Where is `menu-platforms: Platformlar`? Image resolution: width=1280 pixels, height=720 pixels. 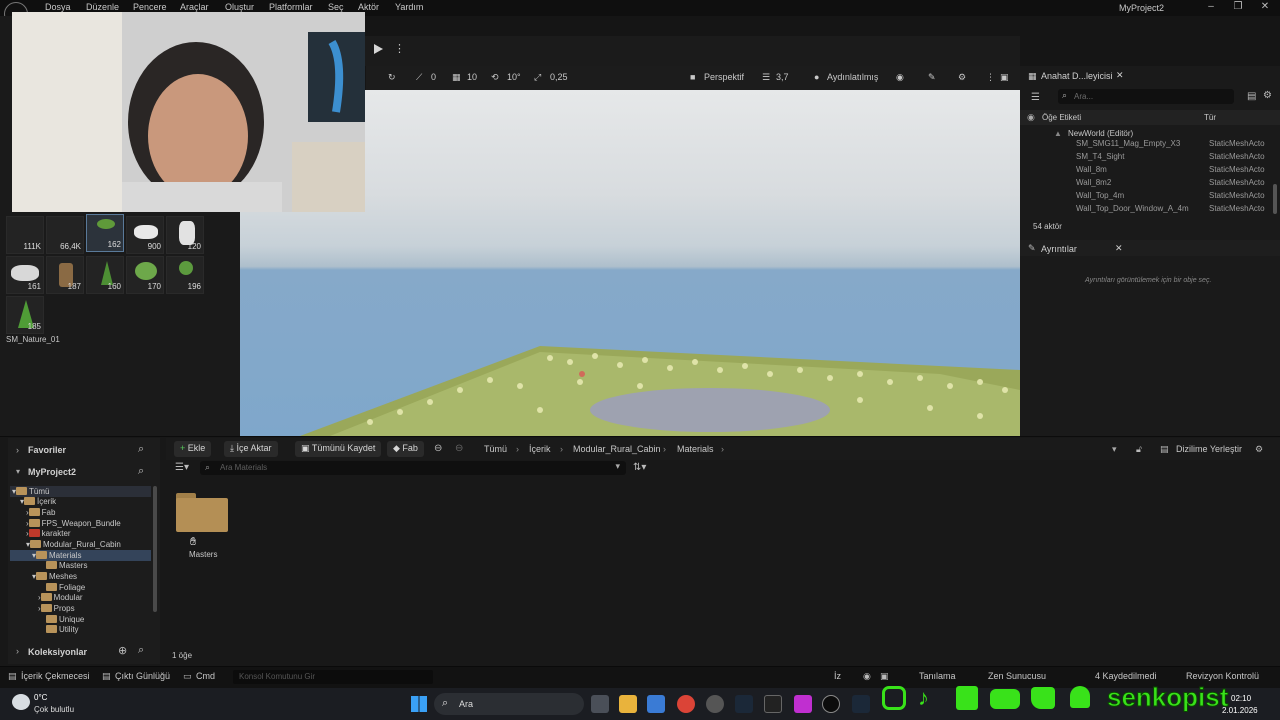 menu-platforms: Platformlar is located at coordinates (291, 7).